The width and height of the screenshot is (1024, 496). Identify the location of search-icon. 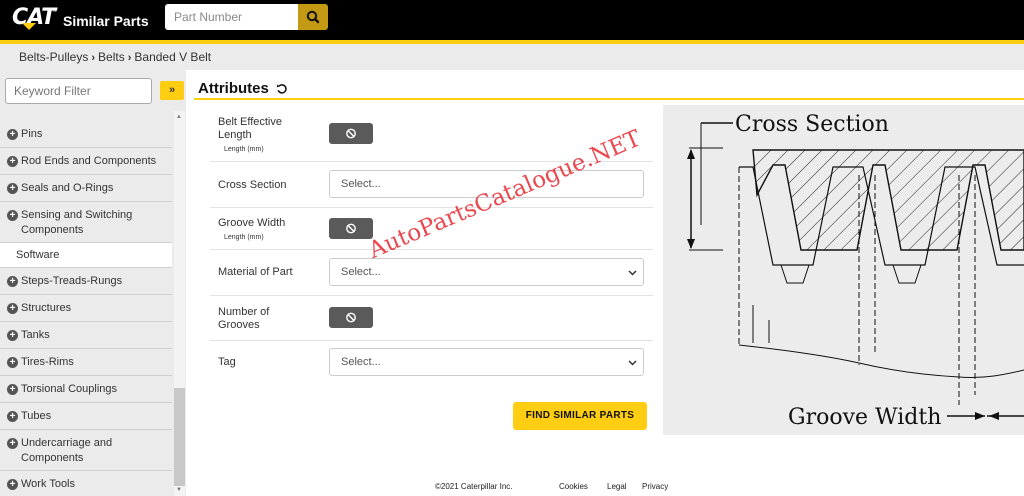
(313, 17).